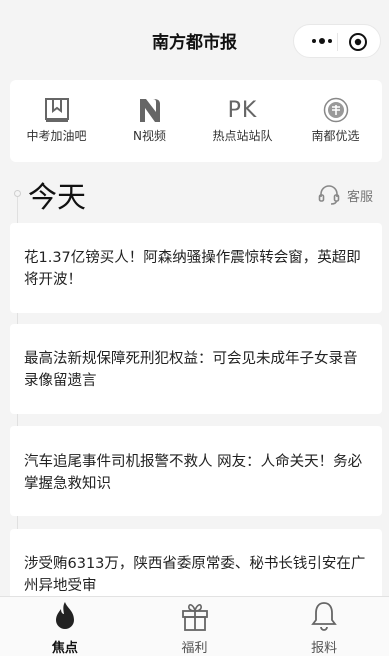  I want to click on tab-focus: 焦点, so click(65, 626).